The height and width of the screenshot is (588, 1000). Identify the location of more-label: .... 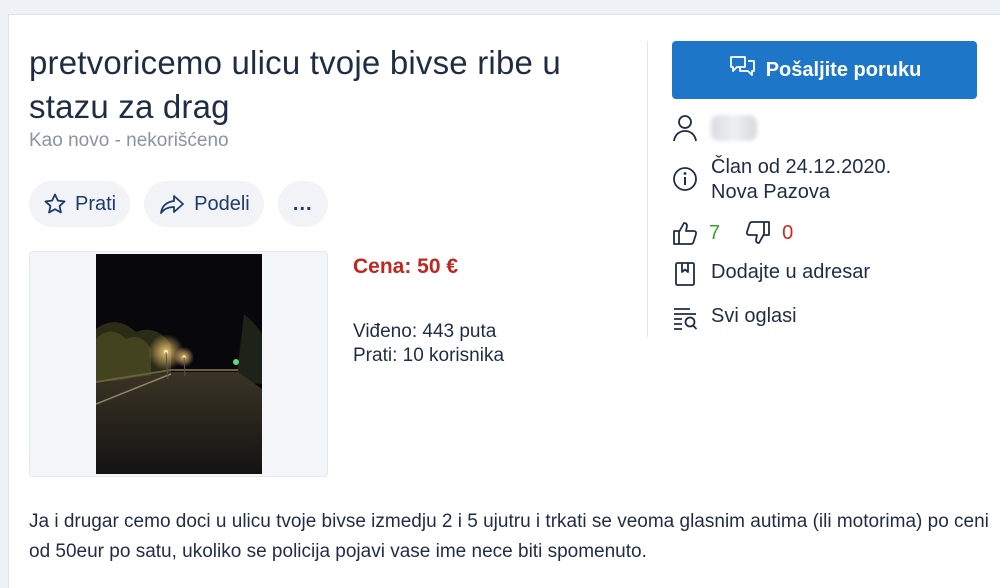
(302, 203).